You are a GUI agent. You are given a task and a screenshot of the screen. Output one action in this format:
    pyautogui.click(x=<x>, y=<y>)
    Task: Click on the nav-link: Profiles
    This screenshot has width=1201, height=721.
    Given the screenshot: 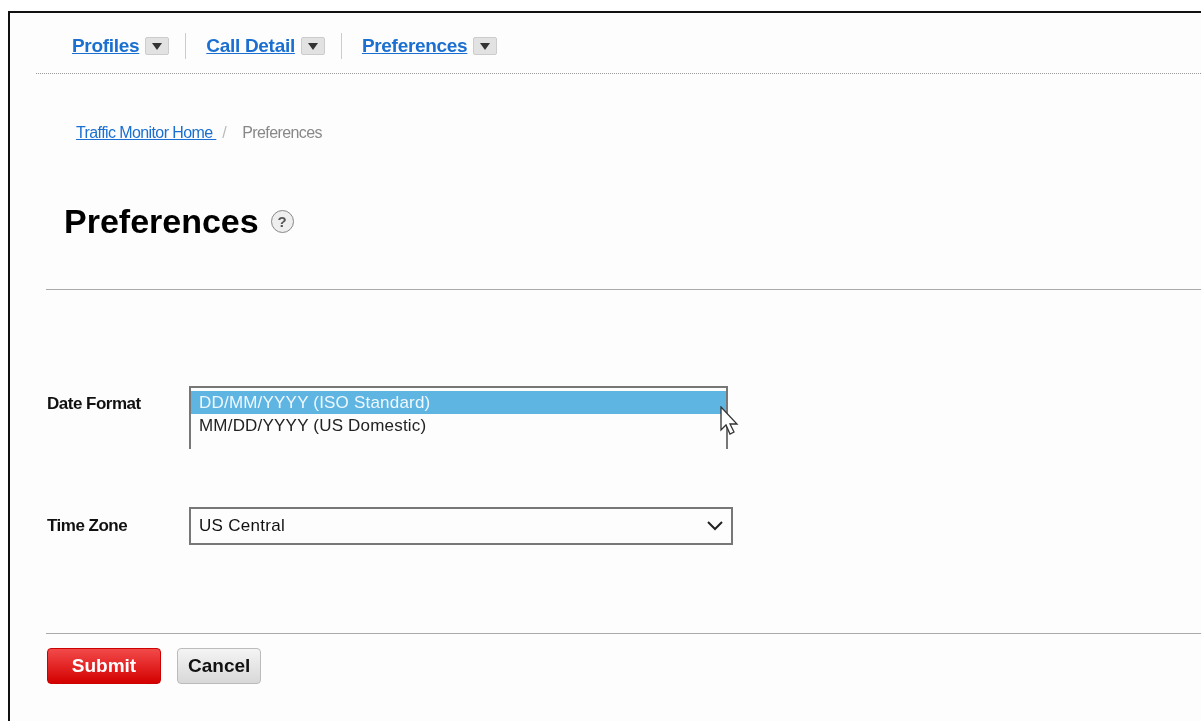 What is the action you would take?
    pyautogui.click(x=106, y=46)
    